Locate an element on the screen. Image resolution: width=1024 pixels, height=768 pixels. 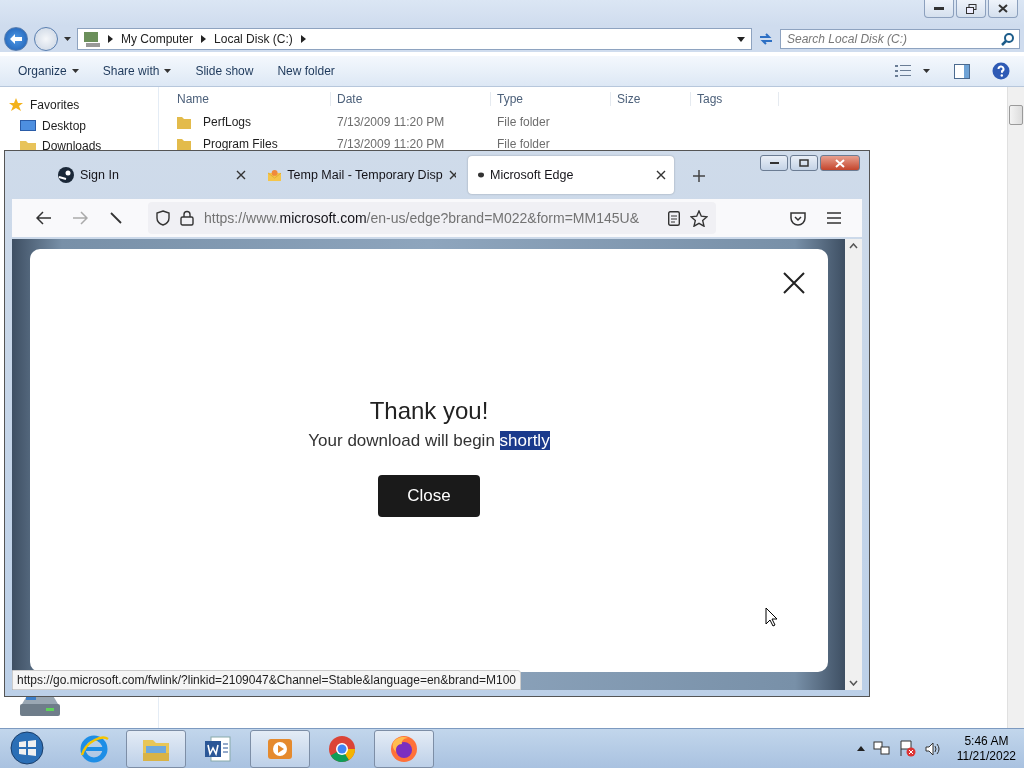
network-icon is located at coordinates (881, 748).